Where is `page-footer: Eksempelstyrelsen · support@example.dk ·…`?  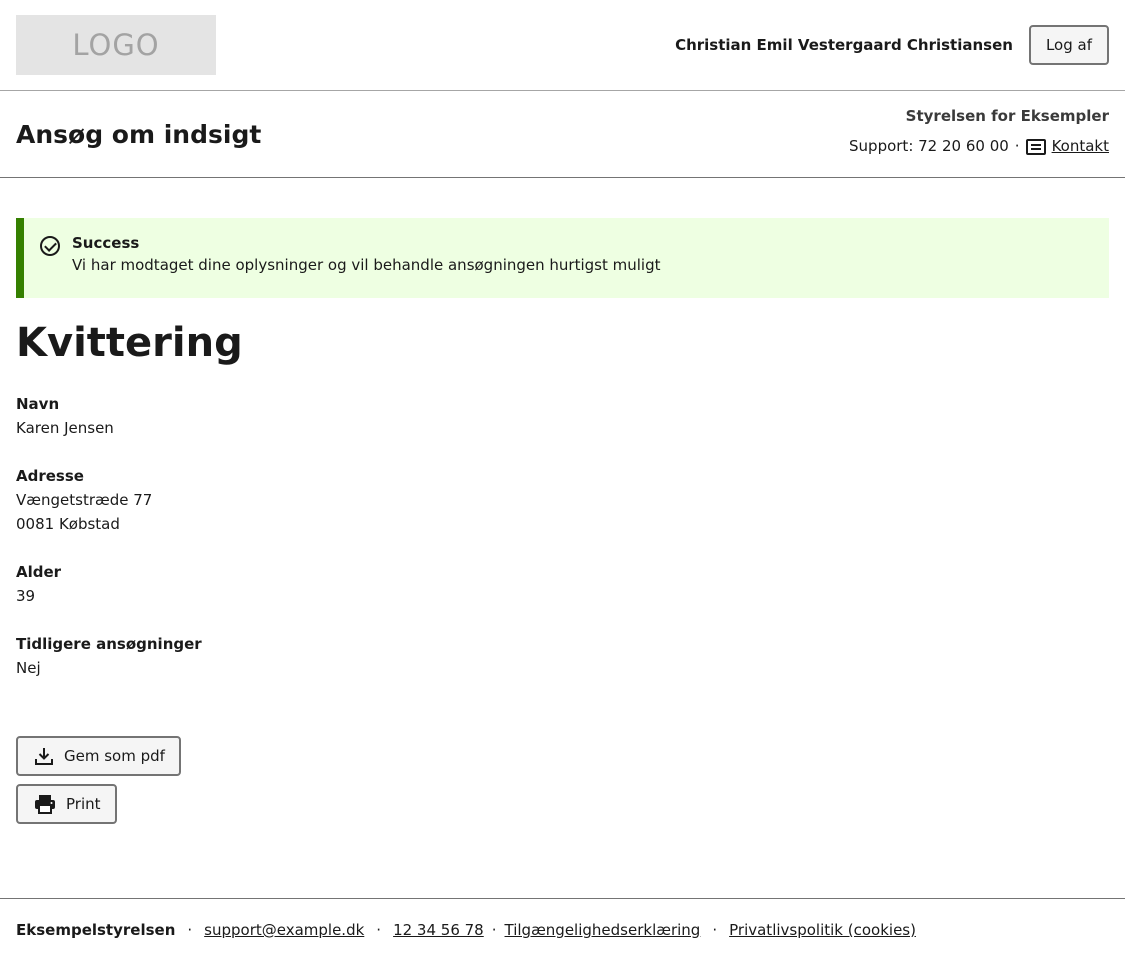 page-footer: Eksempelstyrelsen · support@example.dk ·… is located at coordinates (562, 929).